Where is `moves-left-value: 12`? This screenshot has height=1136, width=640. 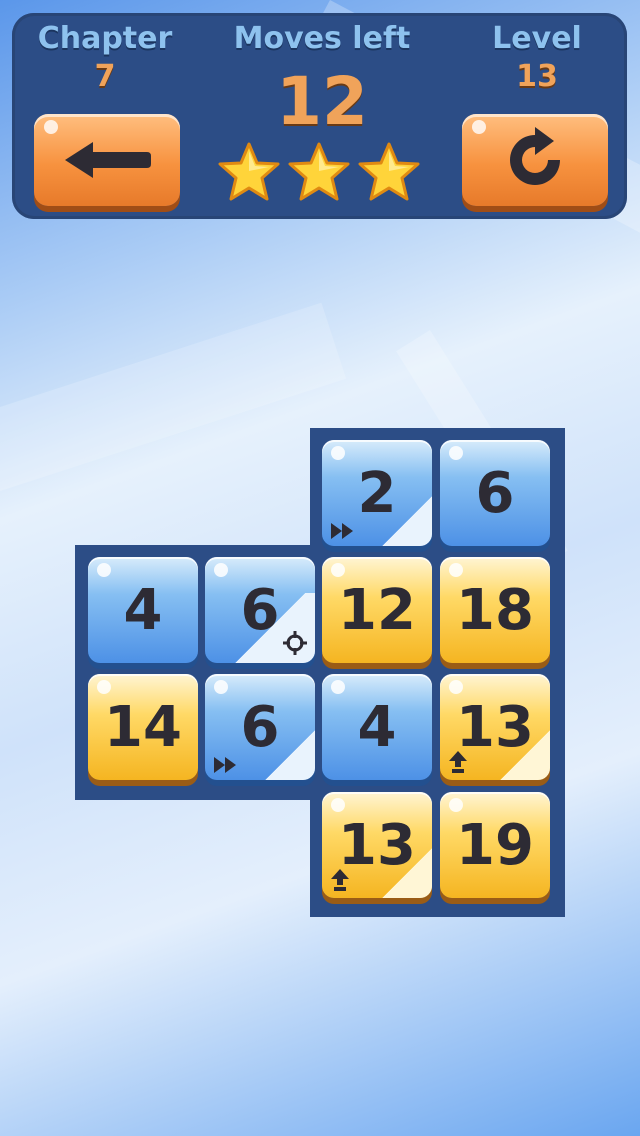
moves-left-value: 12 is located at coordinates (322, 101).